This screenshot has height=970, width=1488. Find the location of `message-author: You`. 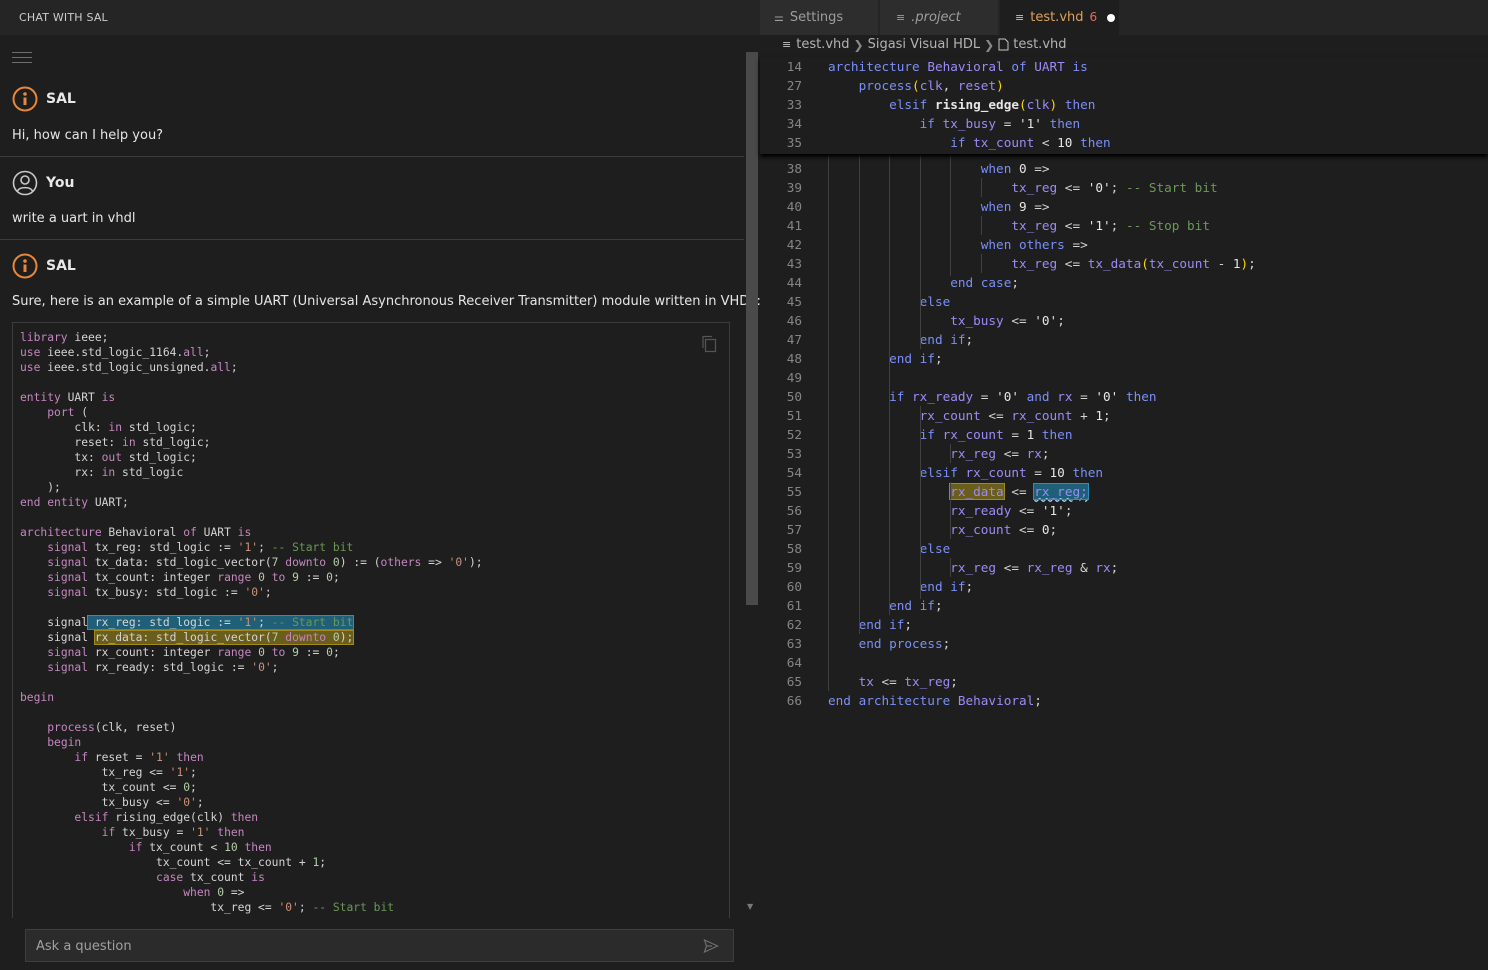

message-author: You is located at coordinates (60, 183).